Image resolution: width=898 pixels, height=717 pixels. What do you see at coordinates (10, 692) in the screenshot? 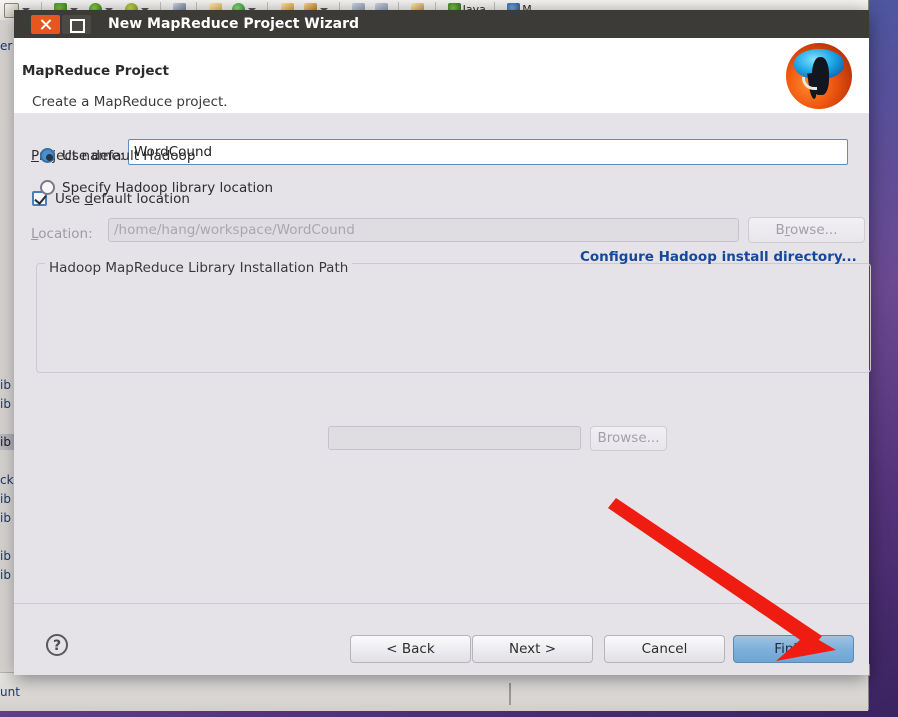
I see `status-bar-text: unt` at bounding box center [10, 692].